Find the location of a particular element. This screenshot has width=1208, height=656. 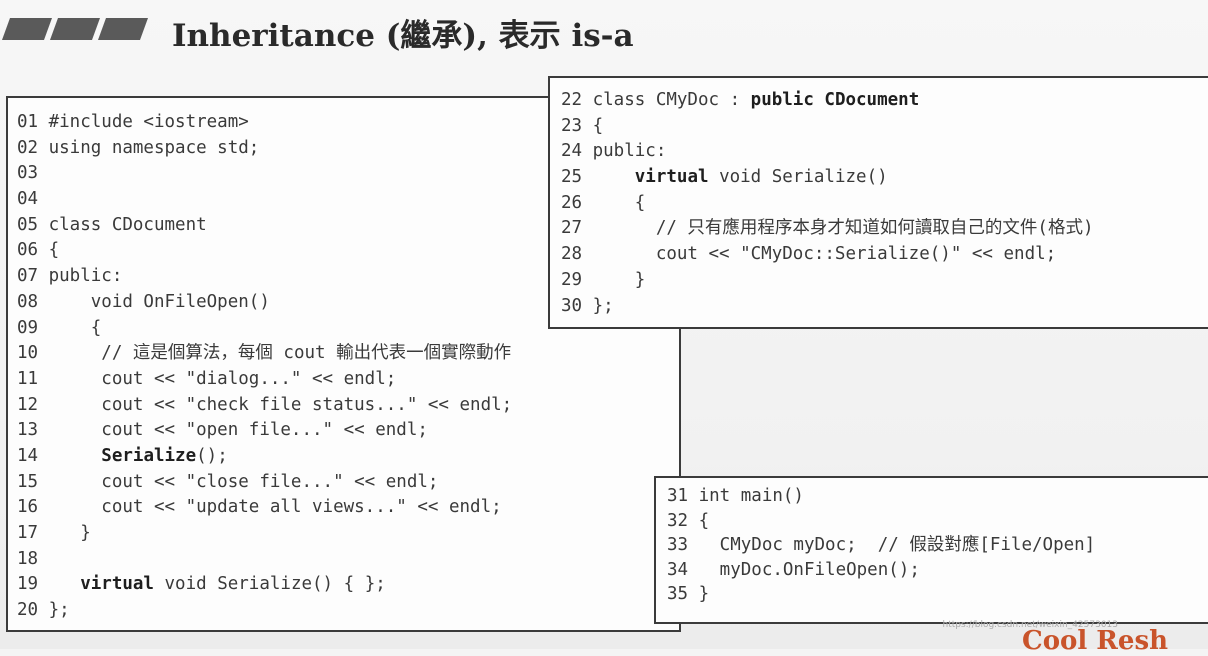

line-number: 28 is located at coordinates (577, 254).